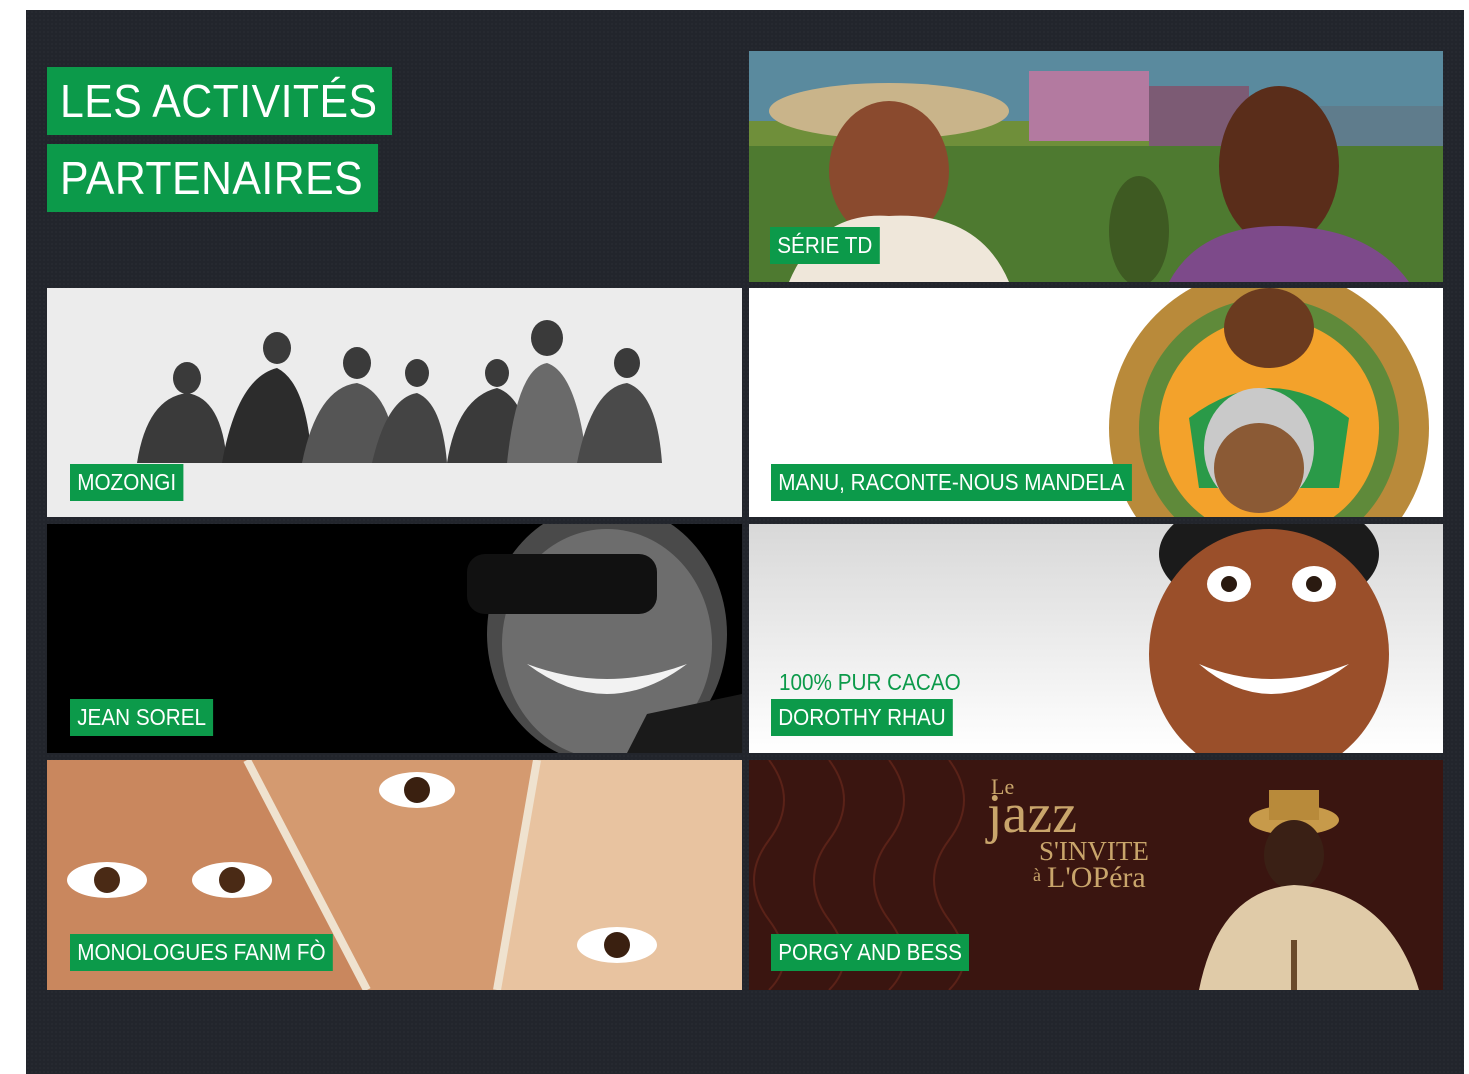 The width and height of the screenshot is (1469, 1074). What do you see at coordinates (127, 482) in the screenshot?
I see `tile-label-mozongi: MOZONGI` at bounding box center [127, 482].